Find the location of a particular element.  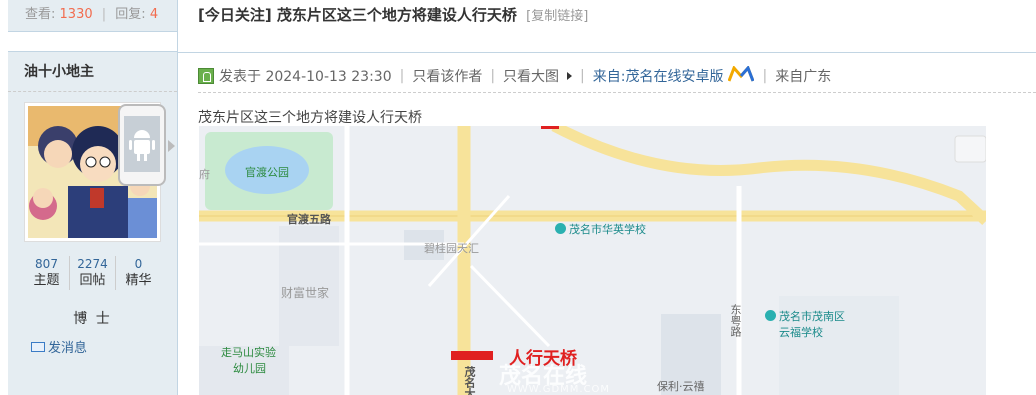

map-label-zoumashan-1: 走马山实验 is located at coordinates (248, 352).